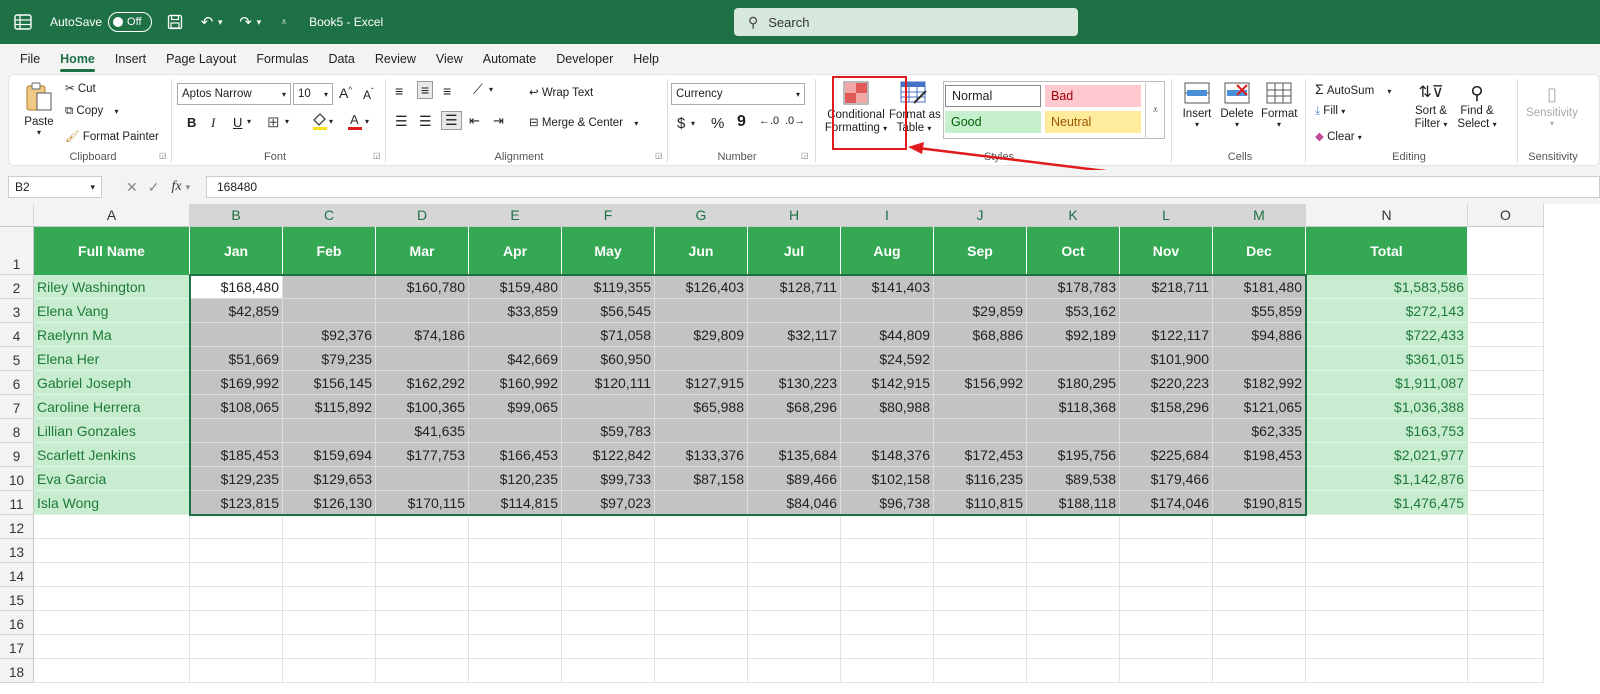 The height and width of the screenshot is (694, 1600). I want to click on format-painter-button: 🖌 Format Painter, so click(112, 136).